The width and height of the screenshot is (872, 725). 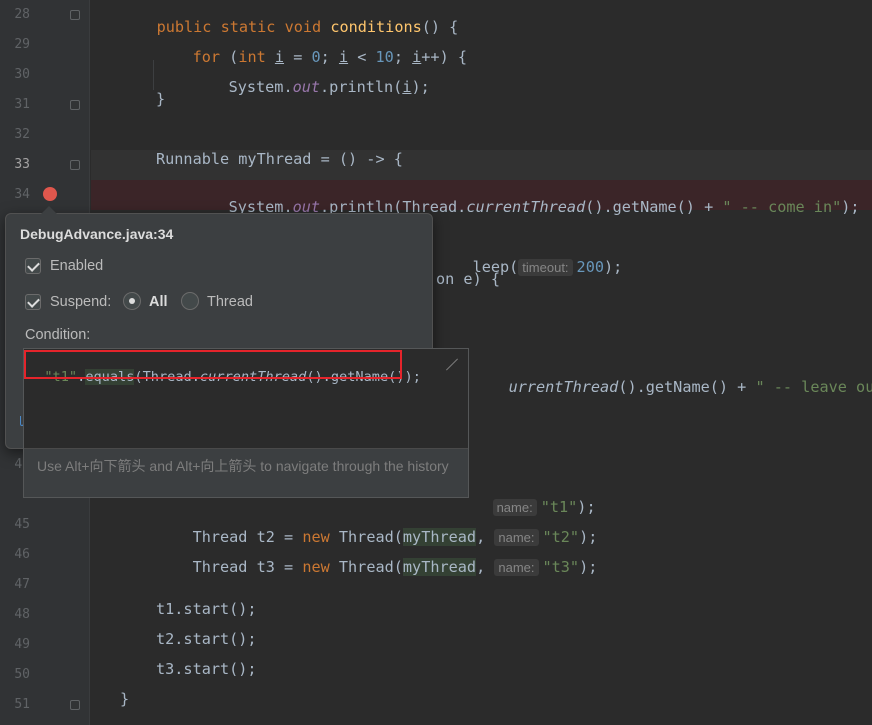 What do you see at coordinates (80, 302) in the screenshot?
I see `suspend-label: Suspend:` at bounding box center [80, 302].